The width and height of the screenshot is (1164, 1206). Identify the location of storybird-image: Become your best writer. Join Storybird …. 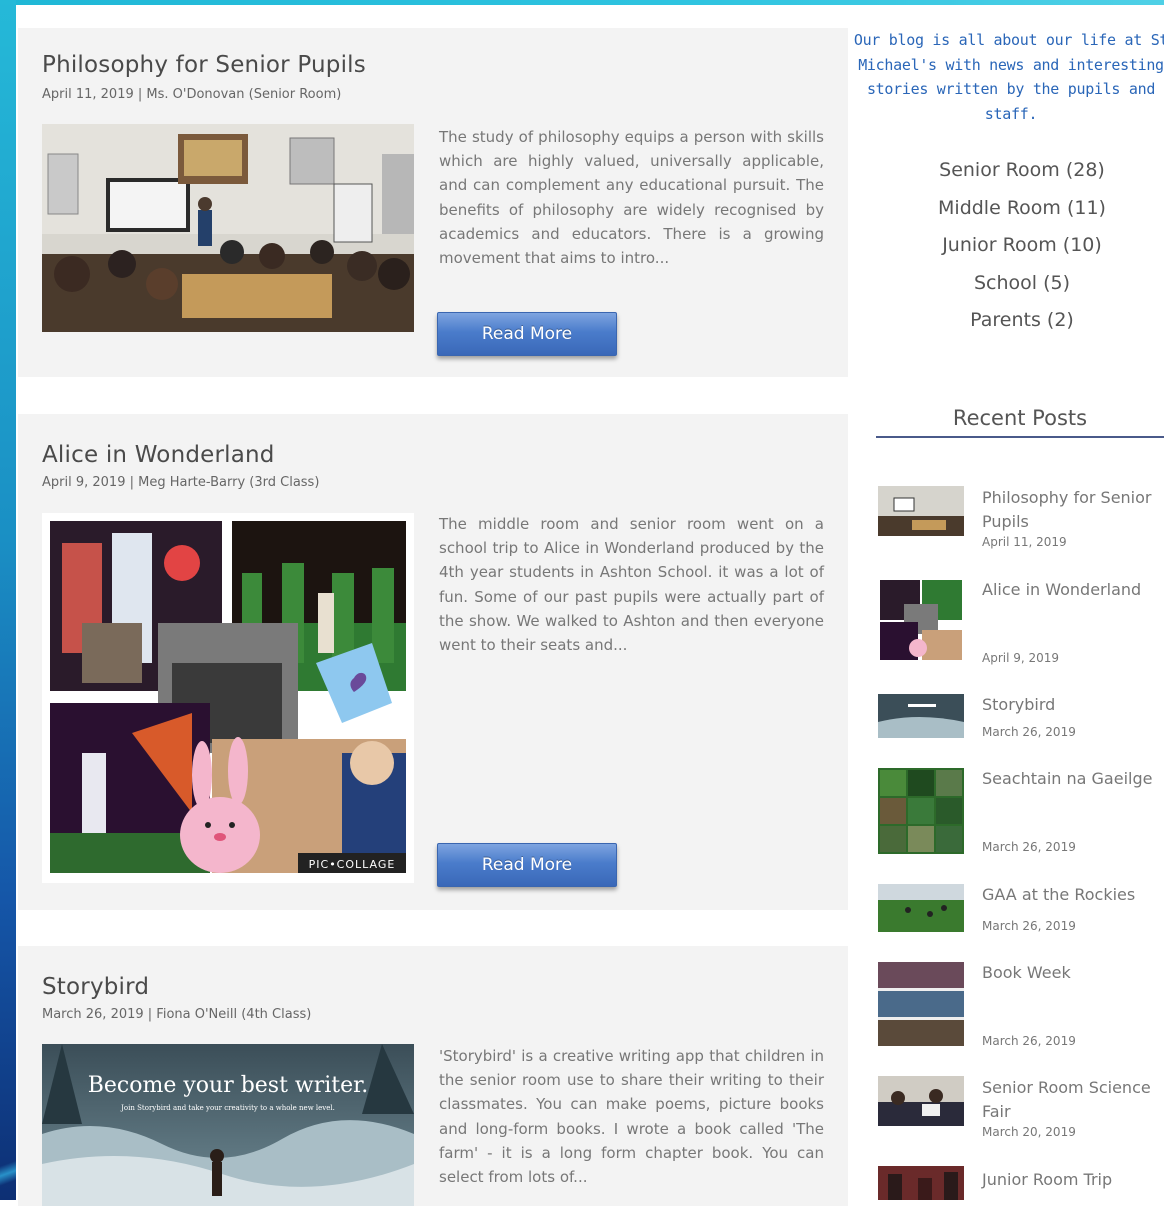
(228, 1125).